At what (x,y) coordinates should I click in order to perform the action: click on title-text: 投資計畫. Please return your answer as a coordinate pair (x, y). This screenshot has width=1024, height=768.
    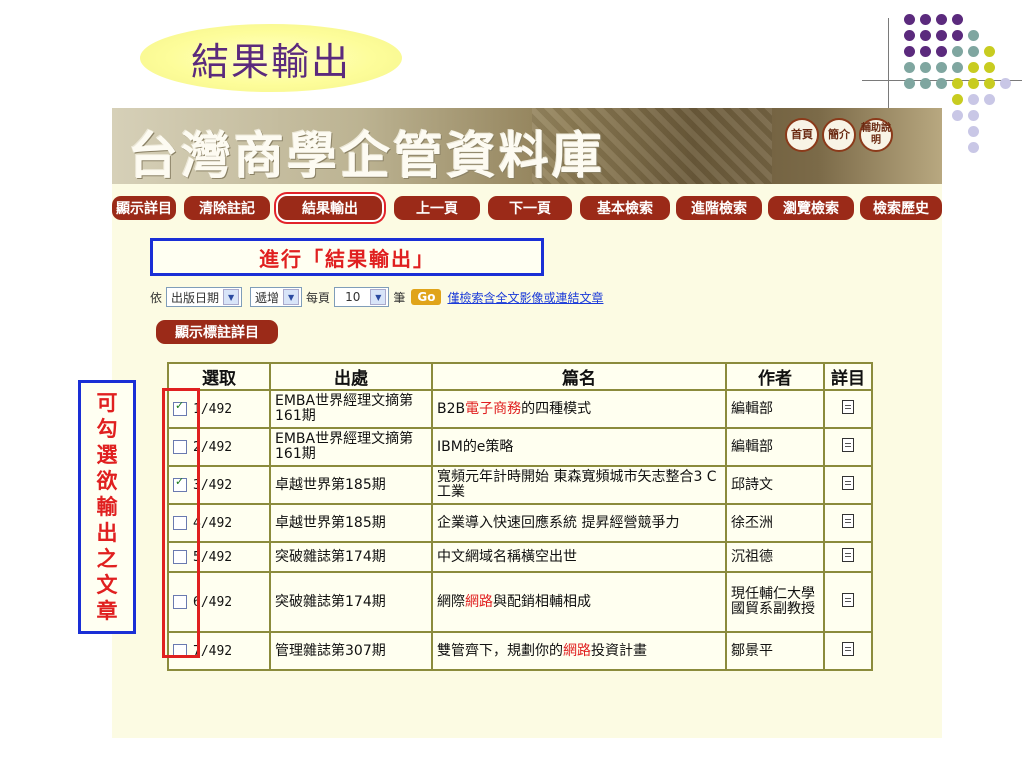
    Looking at the image, I should click on (619, 650).